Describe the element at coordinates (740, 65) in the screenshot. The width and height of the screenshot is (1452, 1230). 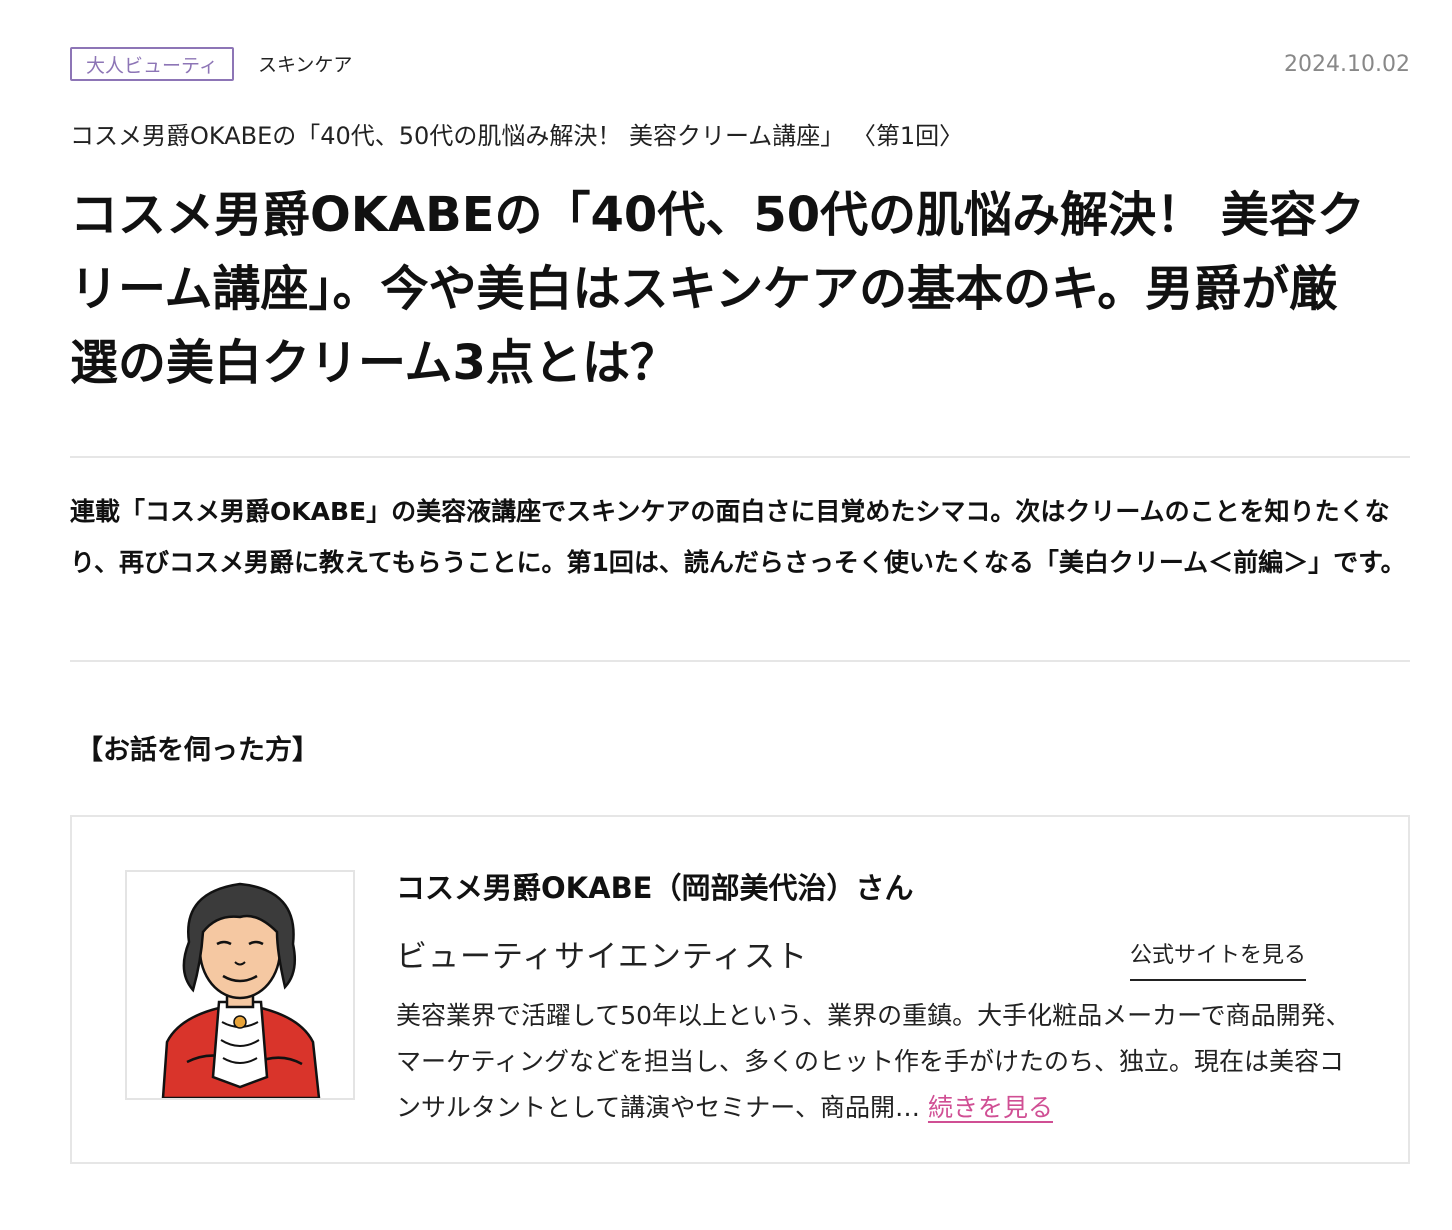
I see `meta-row: 大人ビューティ スキンケア 2024.10.02` at that location.